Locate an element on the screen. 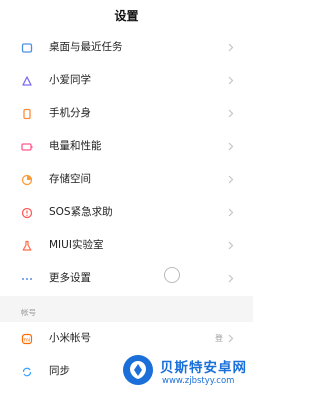 The height and width of the screenshot is (399, 320). settings-item-label: 电量和性能 is located at coordinates (75, 146).